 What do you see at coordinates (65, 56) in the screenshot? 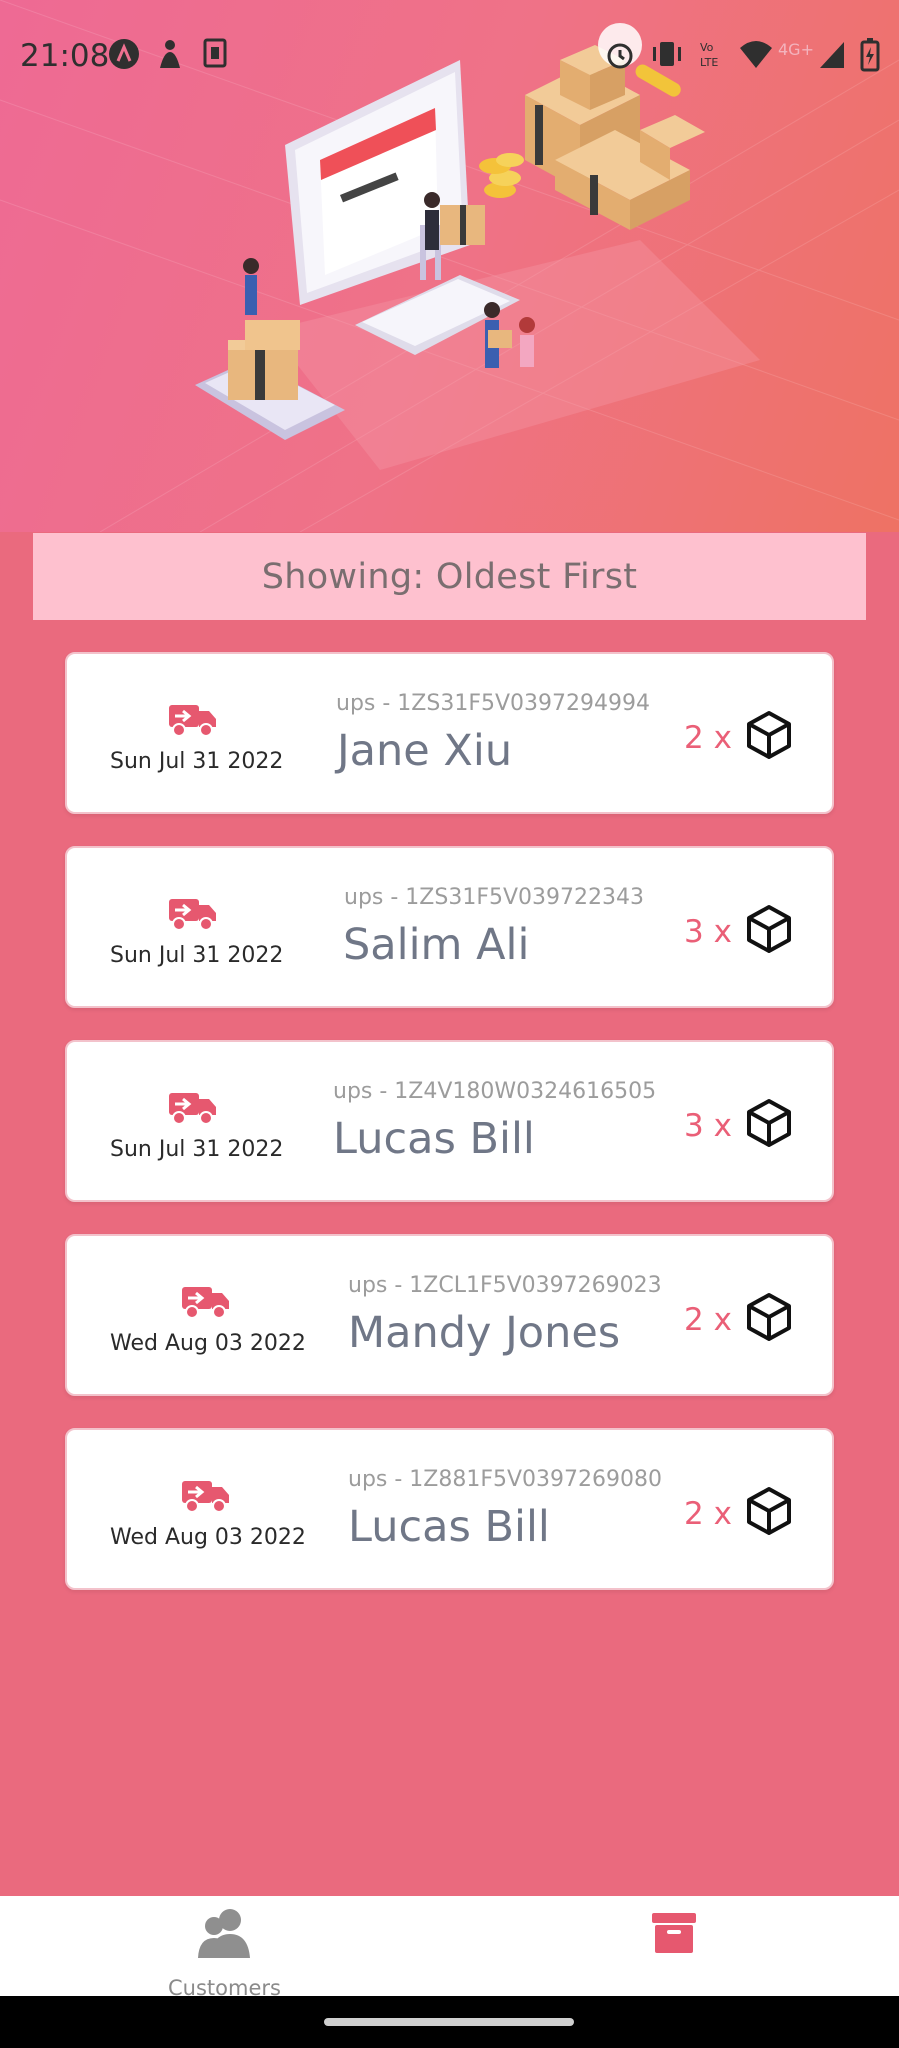
I see `status-time: 21:08` at bounding box center [65, 56].